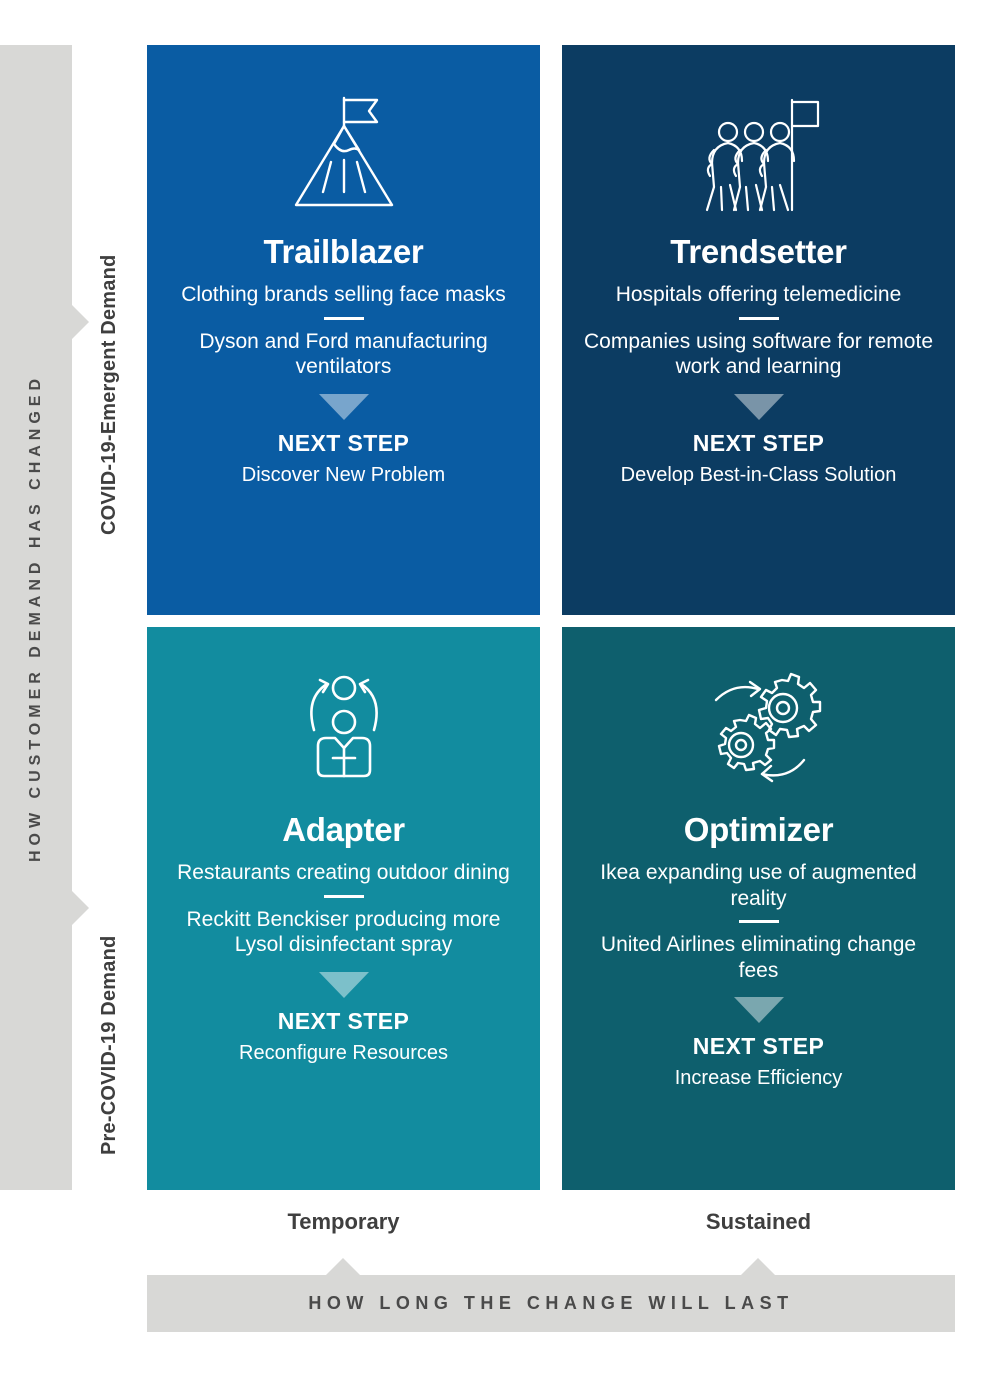  Describe the element at coordinates (758, 474) in the screenshot. I see `next-step-value: Develop Best-in-Class Solution` at that location.